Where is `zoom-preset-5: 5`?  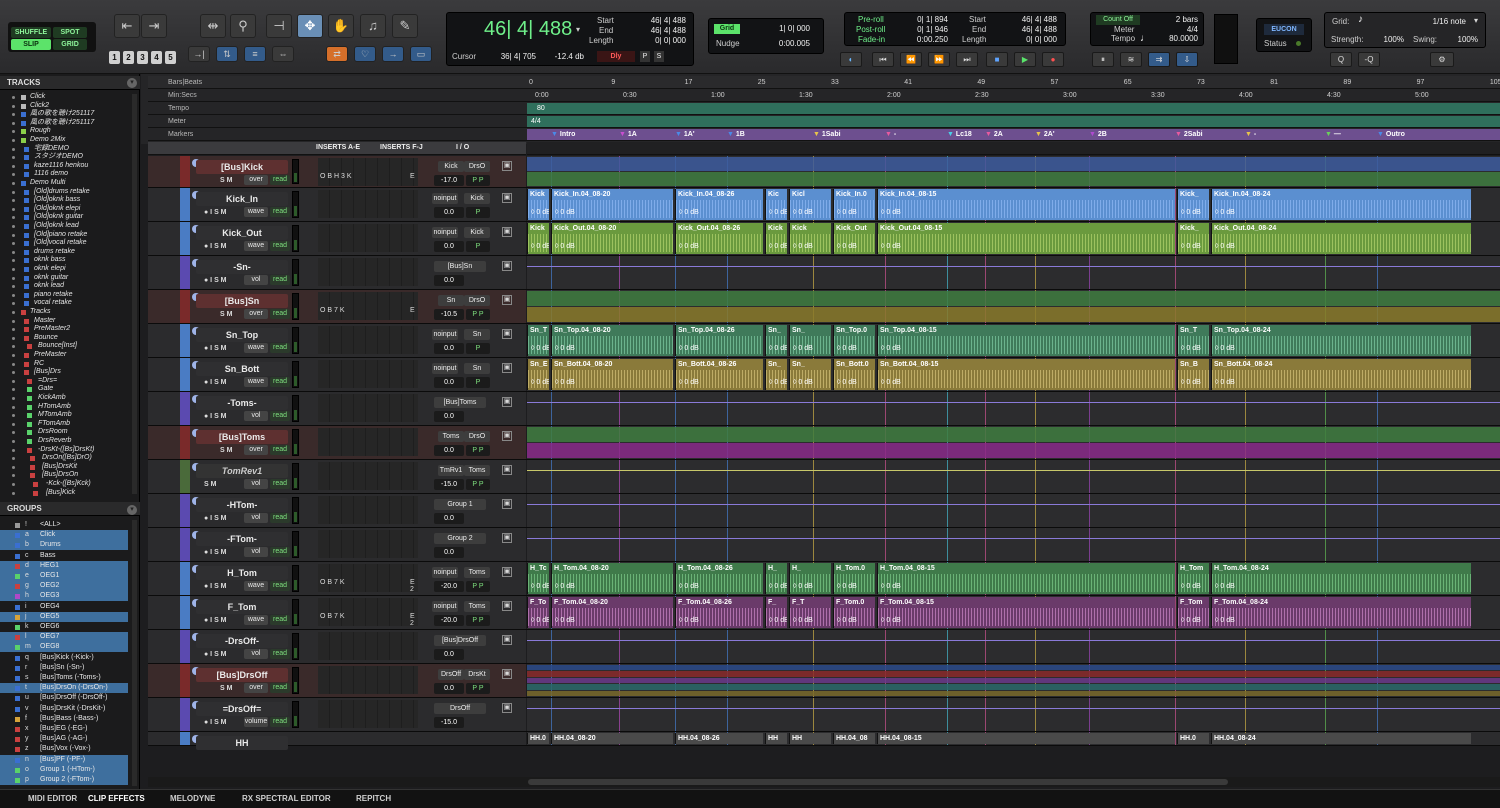
zoom-preset-5: 5 is located at coordinates (170, 57).